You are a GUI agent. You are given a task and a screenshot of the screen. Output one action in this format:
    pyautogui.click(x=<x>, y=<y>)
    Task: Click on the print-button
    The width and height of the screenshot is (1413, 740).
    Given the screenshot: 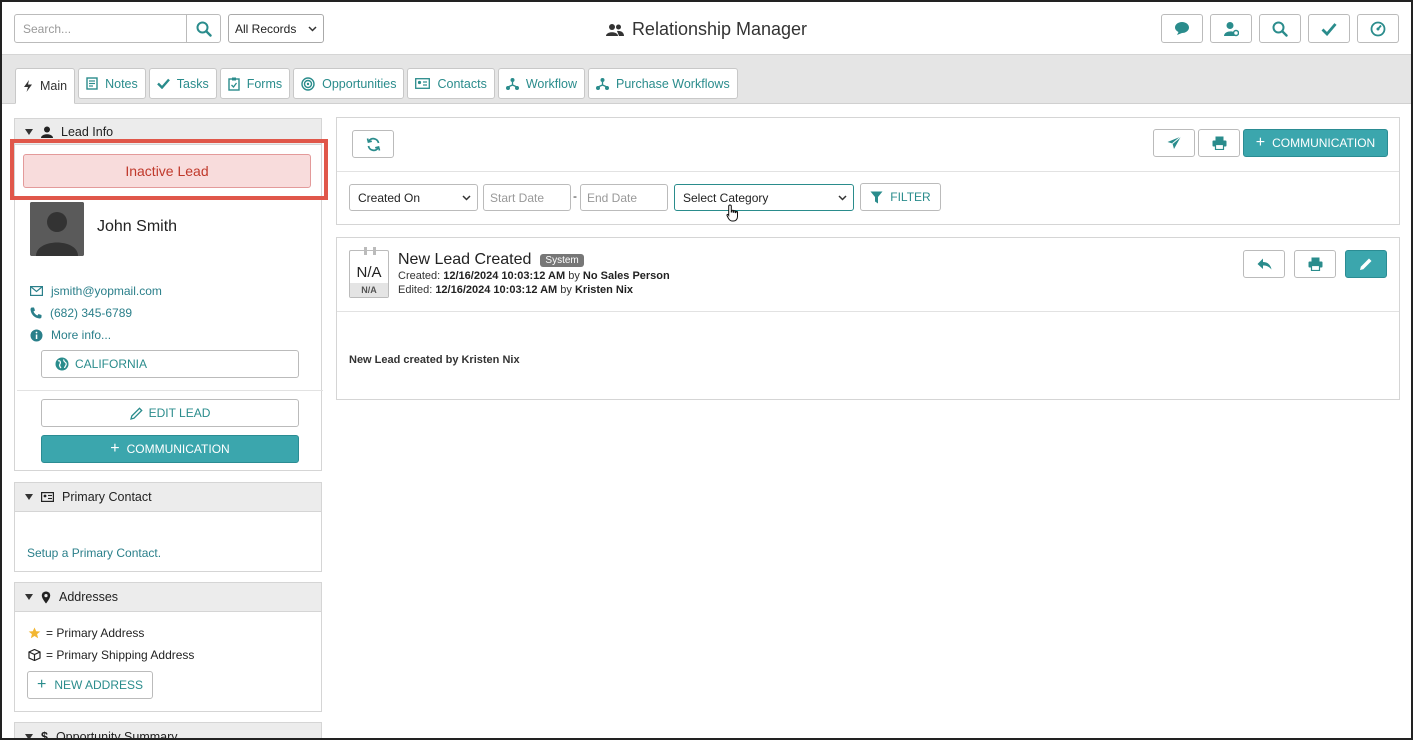 What is the action you would take?
    pyautogui.click(x=1219, y=143)
    